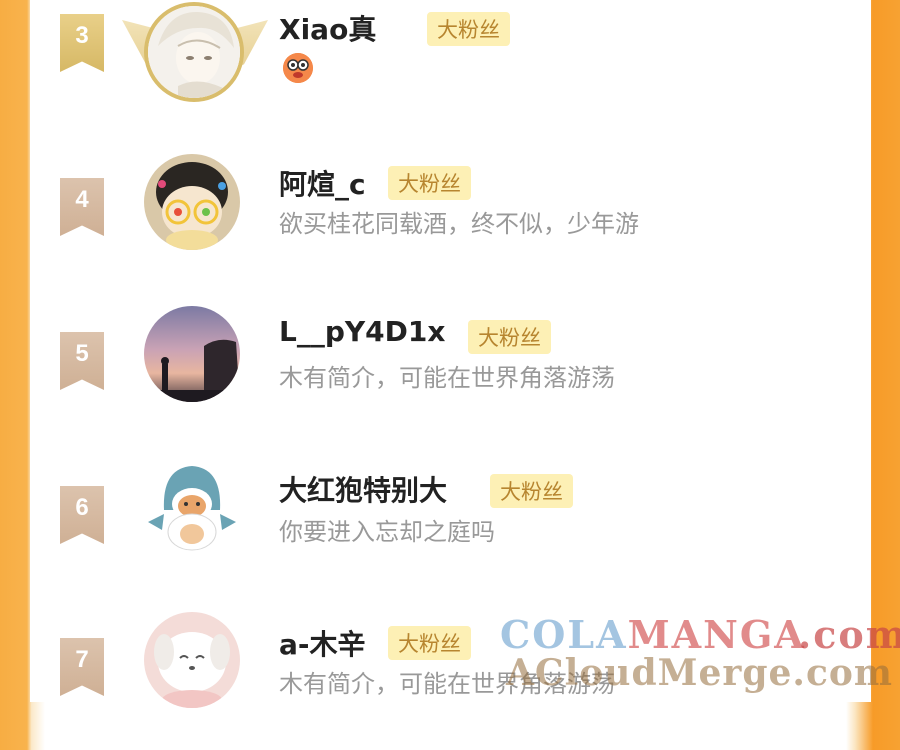 This screenshot has width=900, height=750. I want to click on fan-name: a-木辛, so click(322, 643).